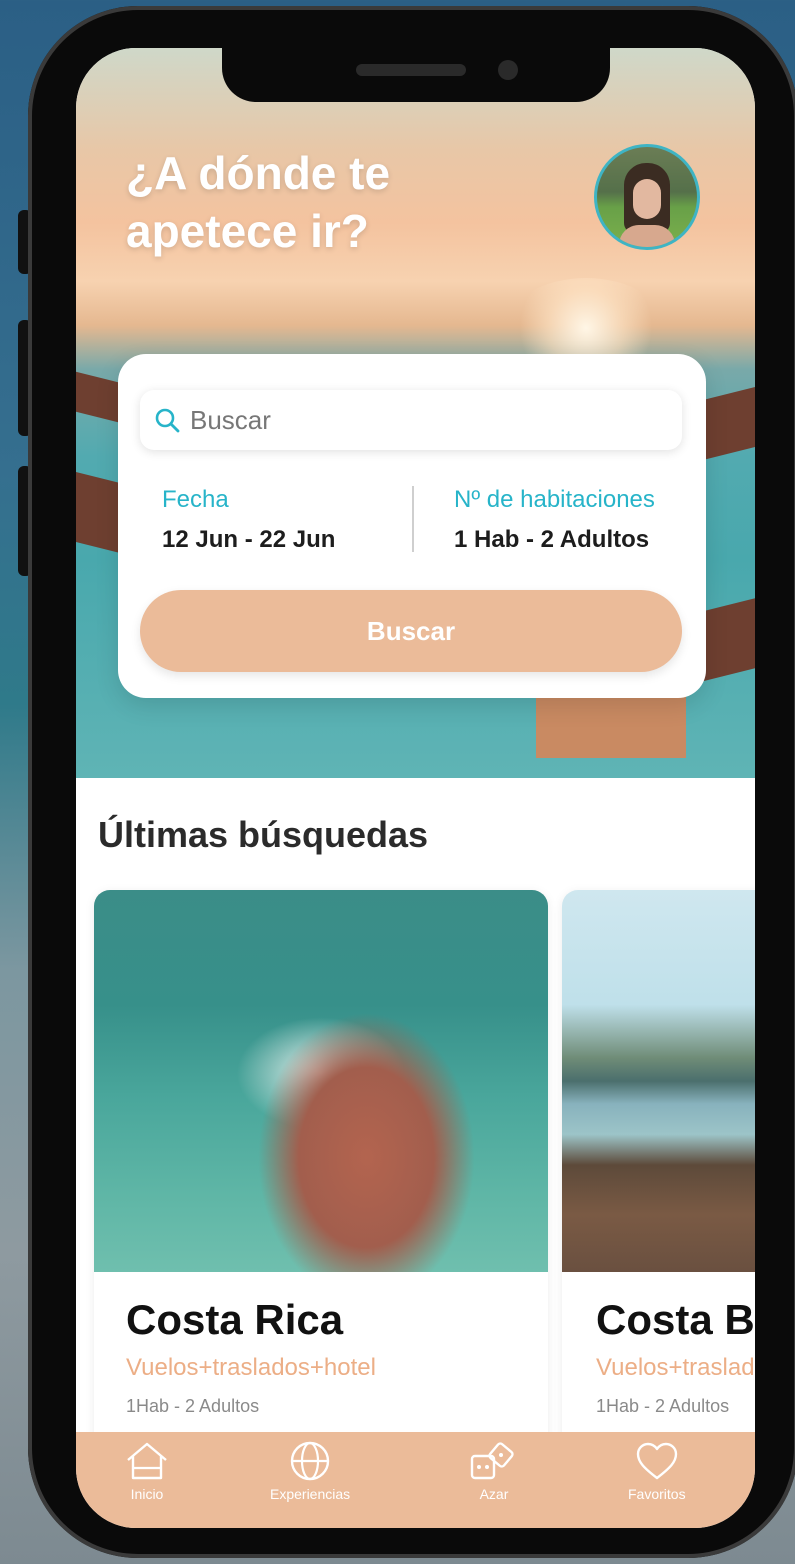  I want to click on avatar-body, so click(647, 236).